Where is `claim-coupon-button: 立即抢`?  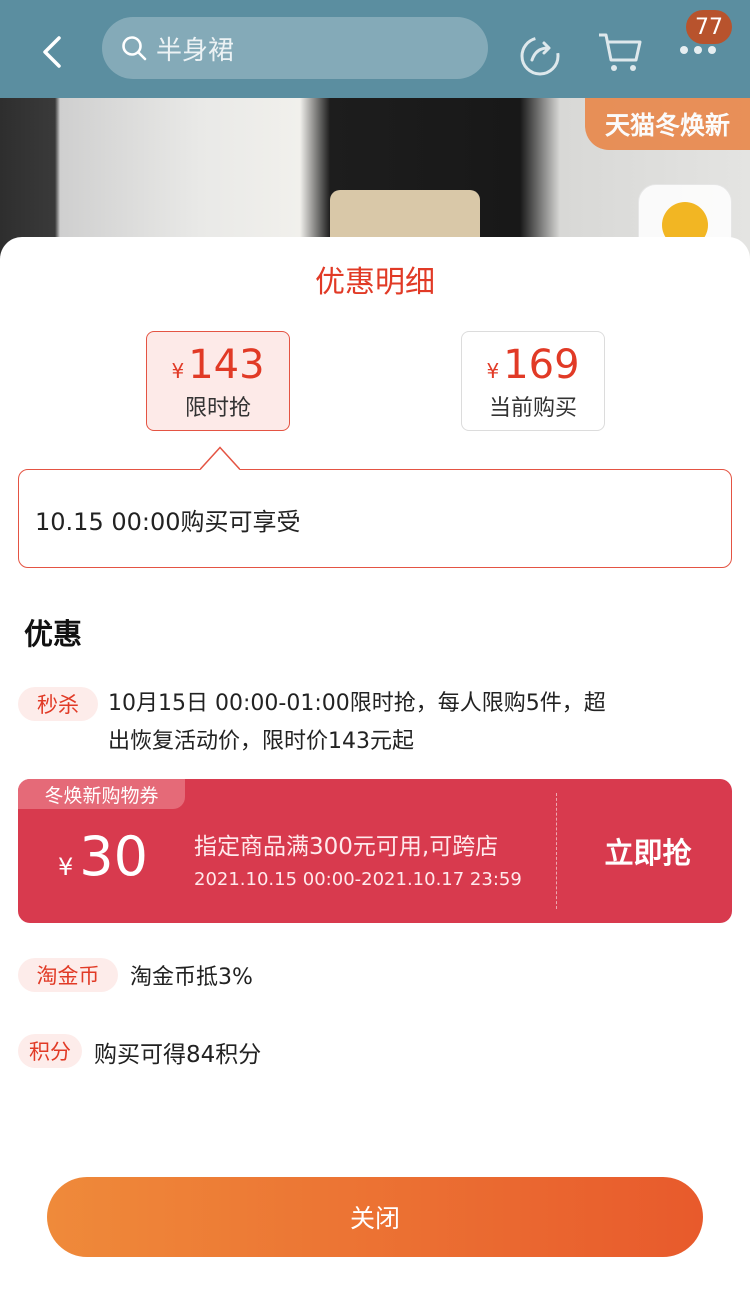
claim-coupon-button: 立即抢 is located at coordinates (648, 851).